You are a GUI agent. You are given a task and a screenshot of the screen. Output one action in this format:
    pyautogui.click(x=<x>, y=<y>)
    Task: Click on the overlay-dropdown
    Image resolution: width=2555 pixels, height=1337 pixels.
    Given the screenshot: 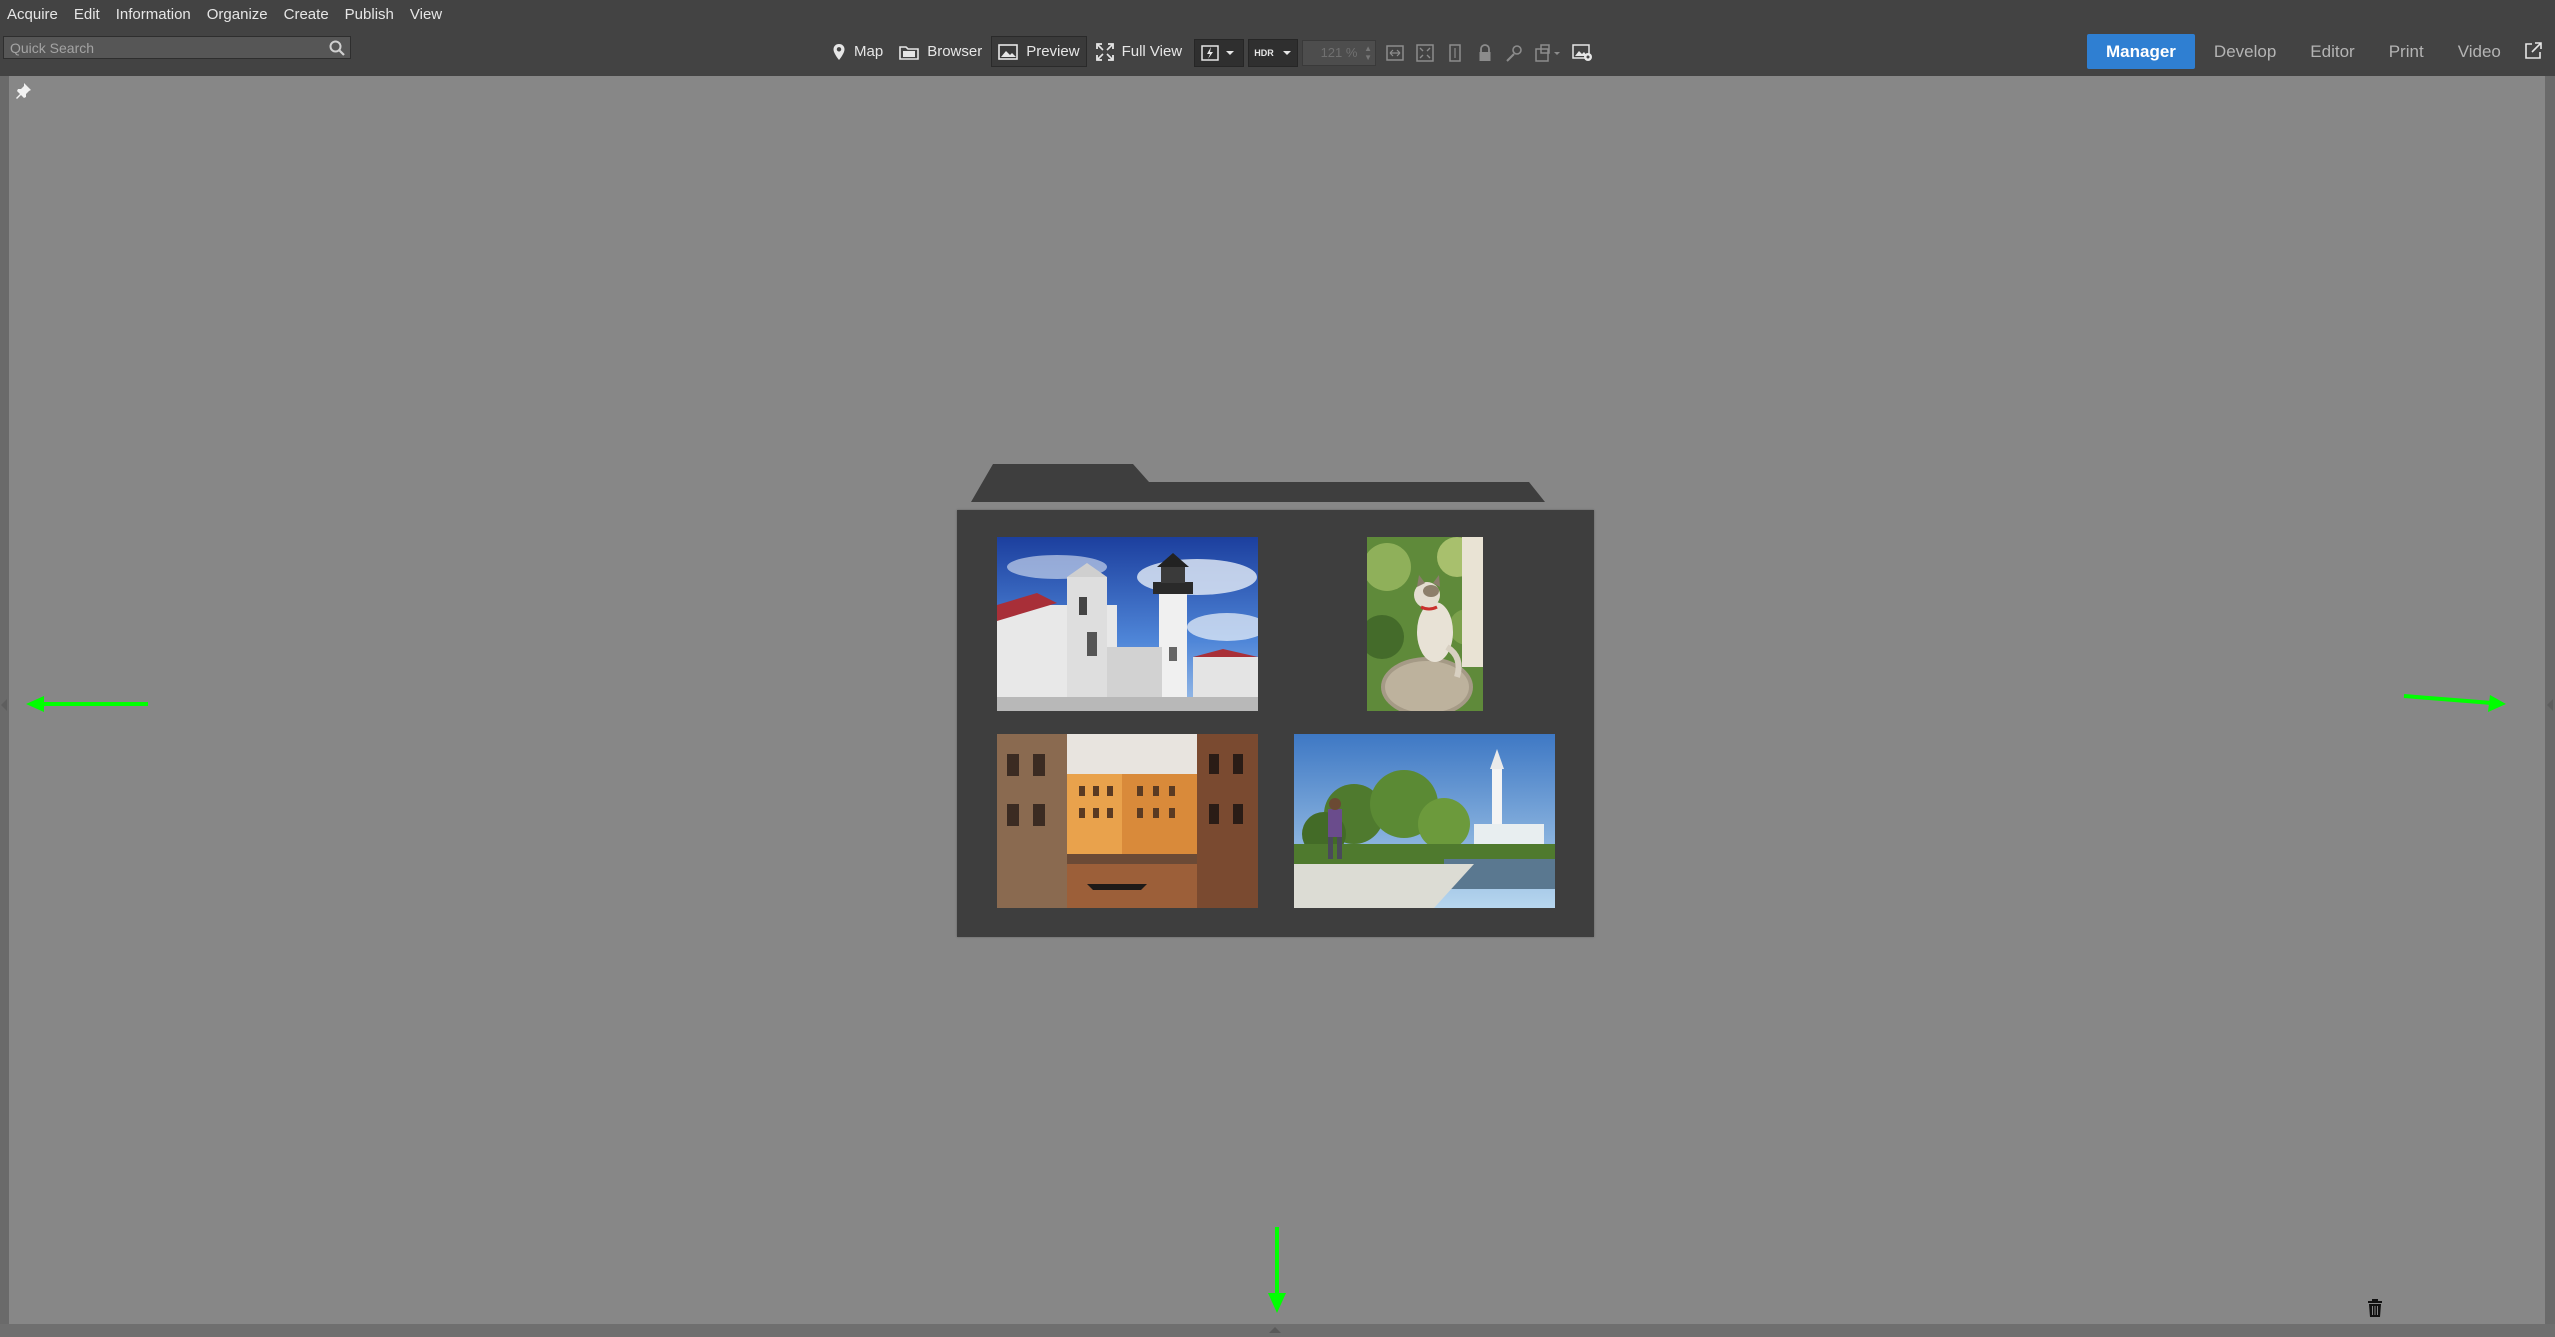 What is the action you would take?
    pyautogui.click(x=1549, y=53)
    